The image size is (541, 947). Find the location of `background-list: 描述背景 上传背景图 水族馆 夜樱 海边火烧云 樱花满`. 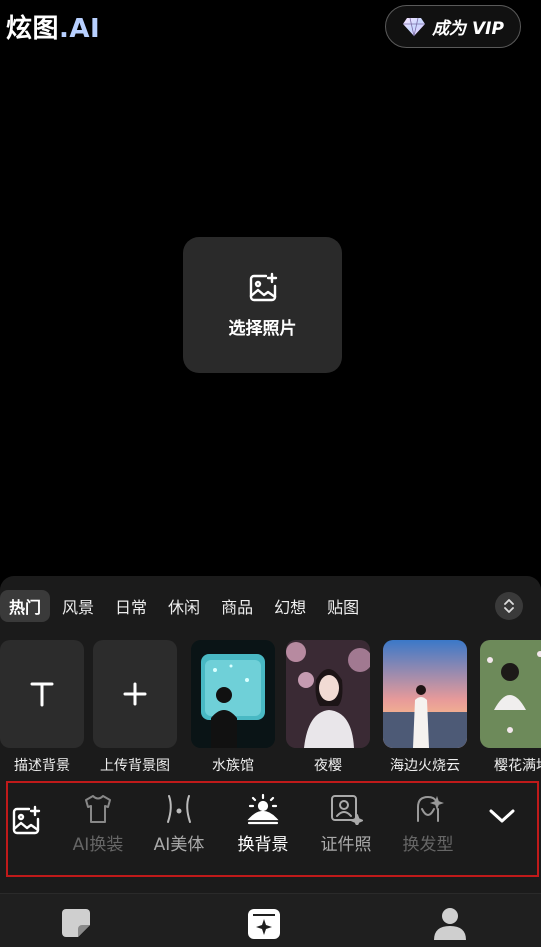

background-list: 描述背景 上传背景图 水族馆 夜樱 海边火烧云 樱花满 is located at coordinates (270, 707).